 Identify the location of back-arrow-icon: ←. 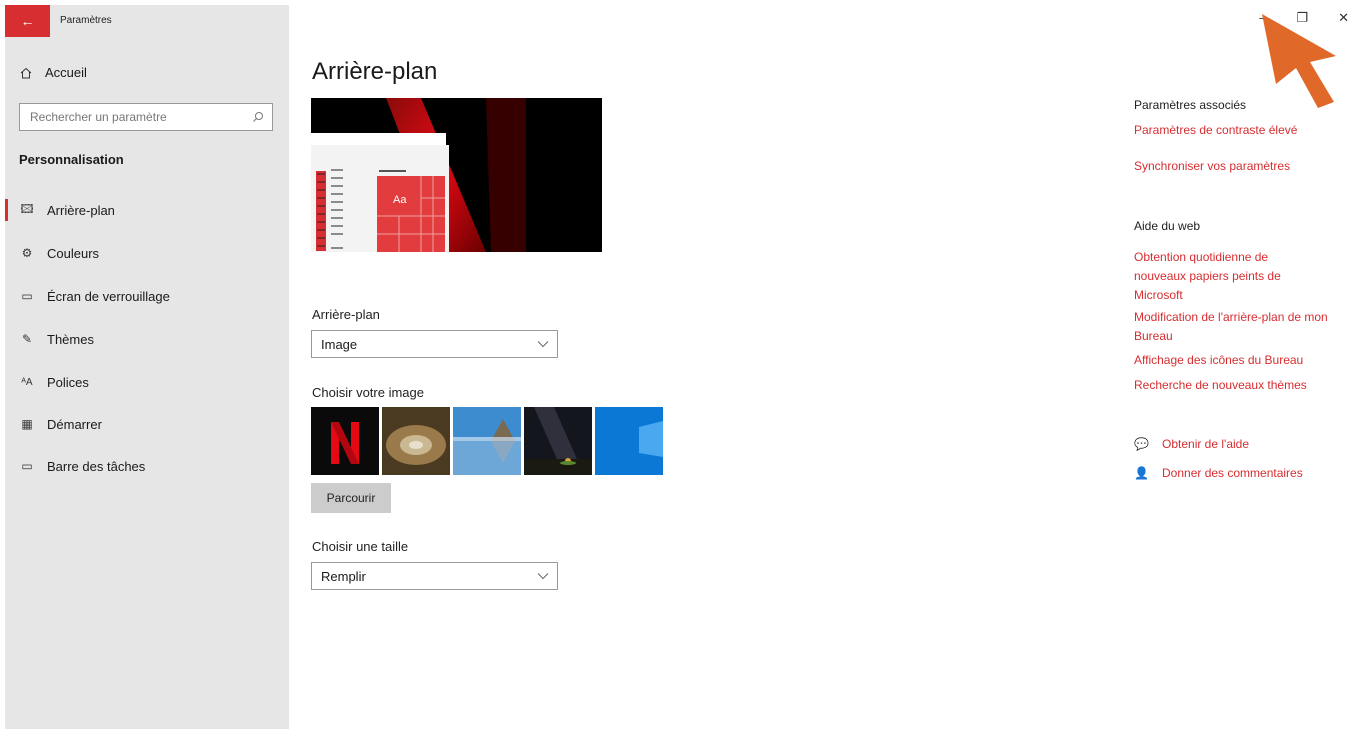
(27, 21).